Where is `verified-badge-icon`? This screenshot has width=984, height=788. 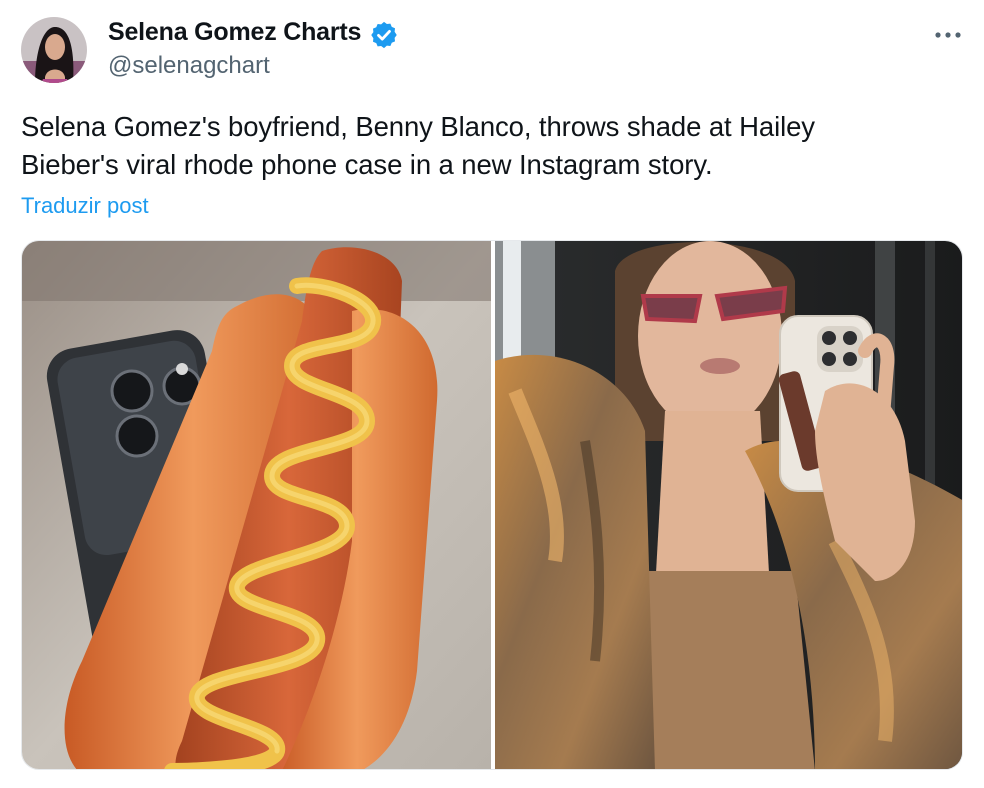
verified-badge-icon is located at coordinates (384, 35).